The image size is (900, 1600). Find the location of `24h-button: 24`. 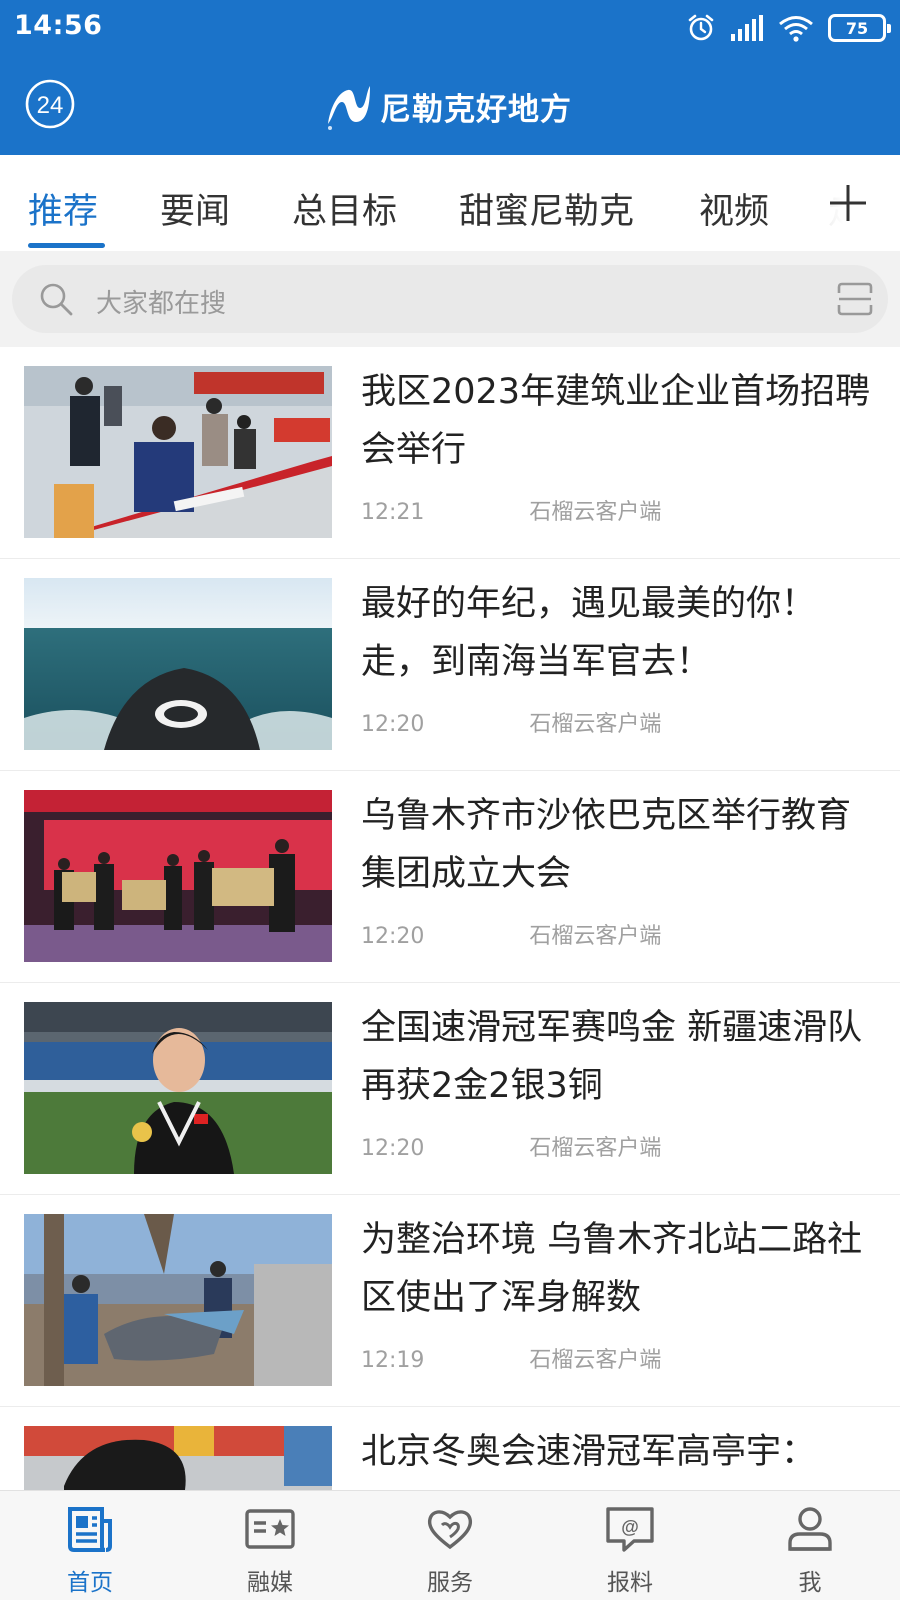

24h-button: 24 is located at coordinates (50, 104).